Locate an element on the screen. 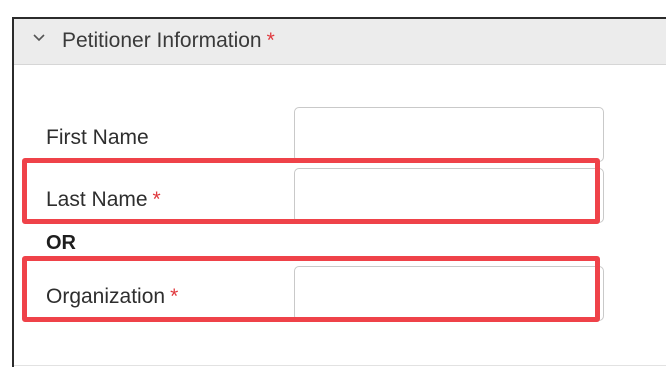  chevron-down-icon is located at coordinates (39, 38).